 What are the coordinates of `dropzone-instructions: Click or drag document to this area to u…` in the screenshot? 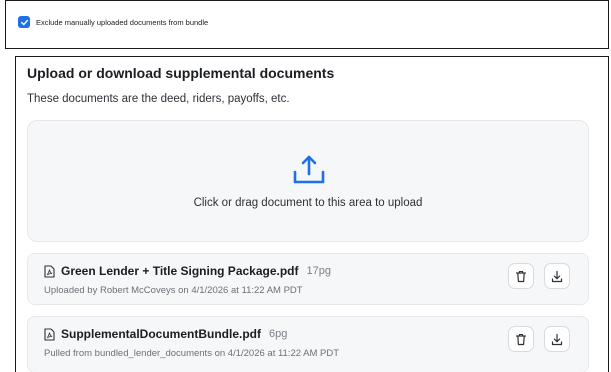 It's located at (308, 203).